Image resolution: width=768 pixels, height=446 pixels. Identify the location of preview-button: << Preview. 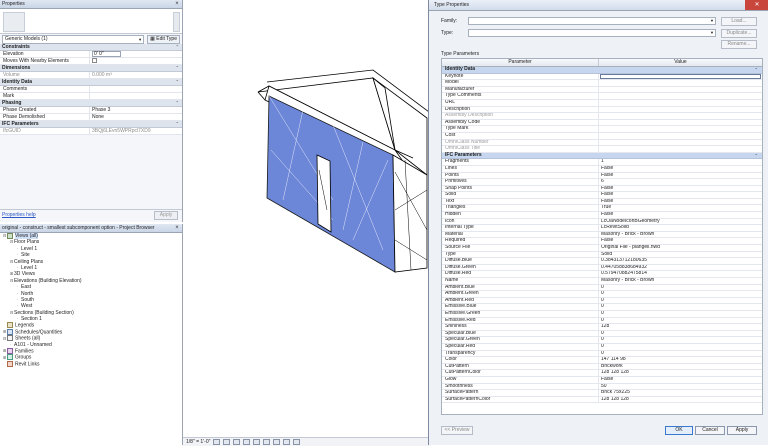
(457, 430).